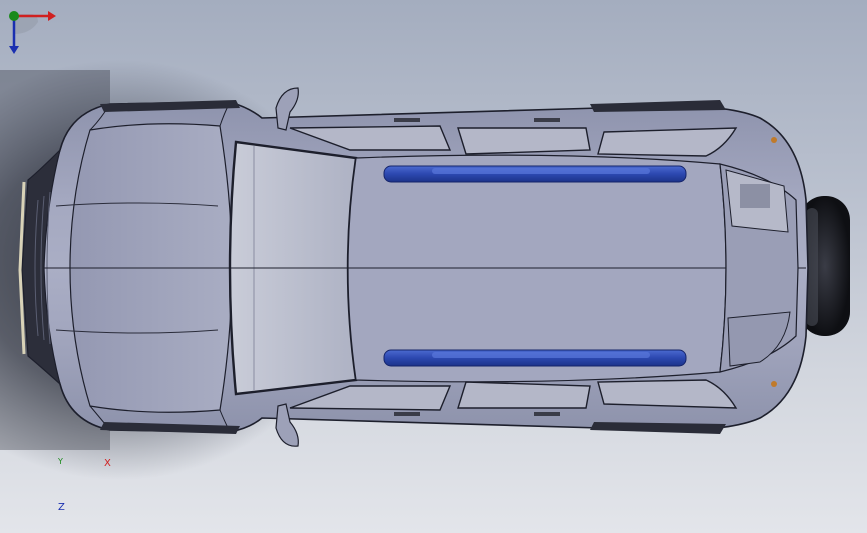  Describe the element at coordinates (658, 106) in the screenshot. I see `rear-fender-top` at that location.